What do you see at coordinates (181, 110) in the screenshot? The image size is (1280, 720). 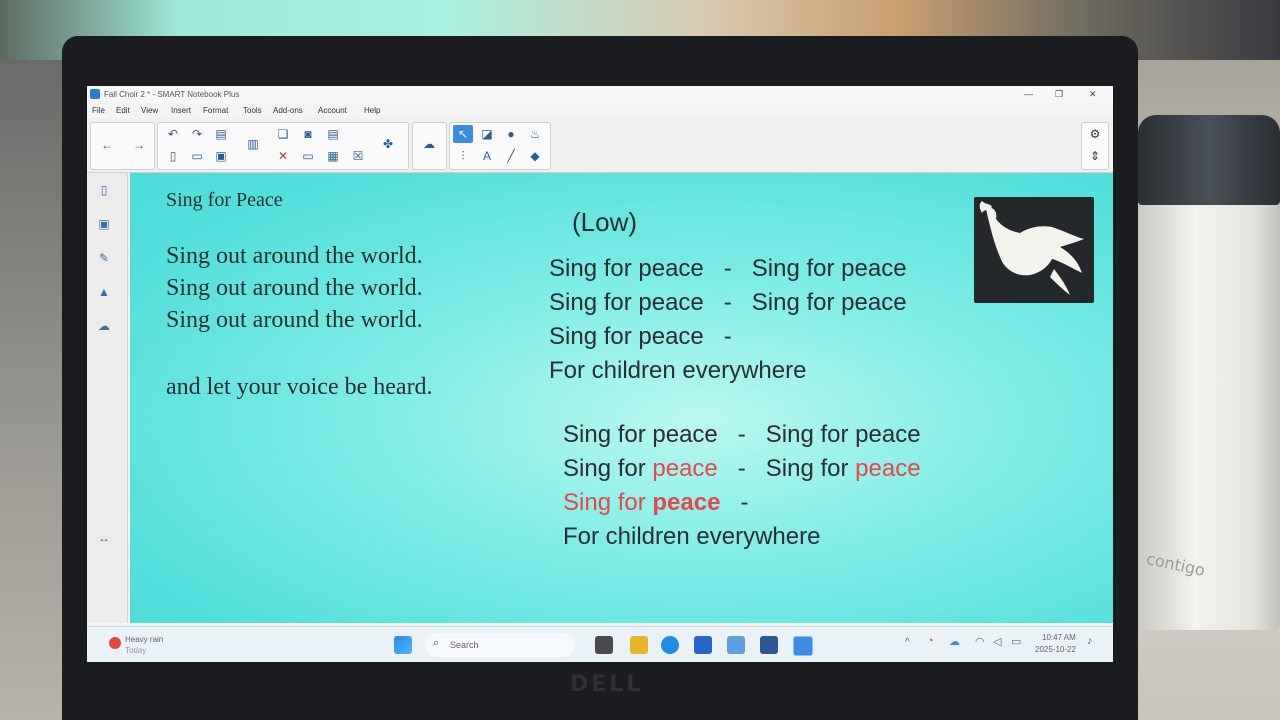 I see `menu-insert: Insert` at bounding box center [181, 110].